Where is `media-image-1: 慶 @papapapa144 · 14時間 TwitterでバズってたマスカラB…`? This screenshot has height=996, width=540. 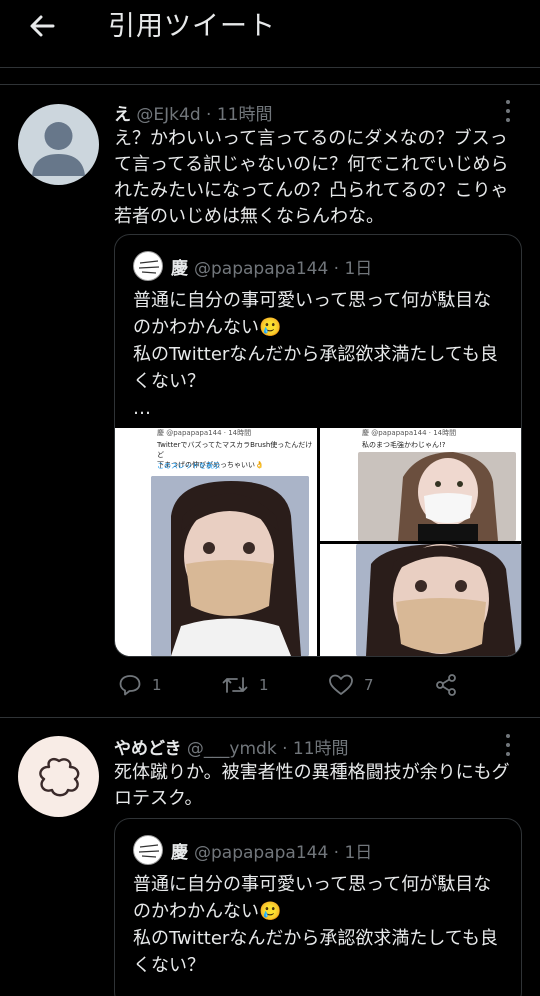
media-image-1: 慶 @papapapa144 · 14時間 TwitterでバズってたマスカラB… is located at coordinates (216, 542).